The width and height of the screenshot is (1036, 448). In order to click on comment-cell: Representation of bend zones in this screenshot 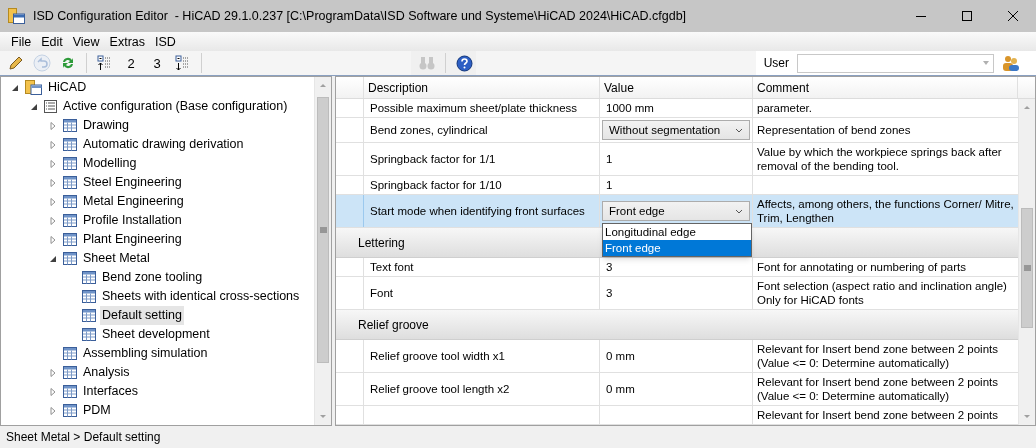, I will do `click(834, 130)`.